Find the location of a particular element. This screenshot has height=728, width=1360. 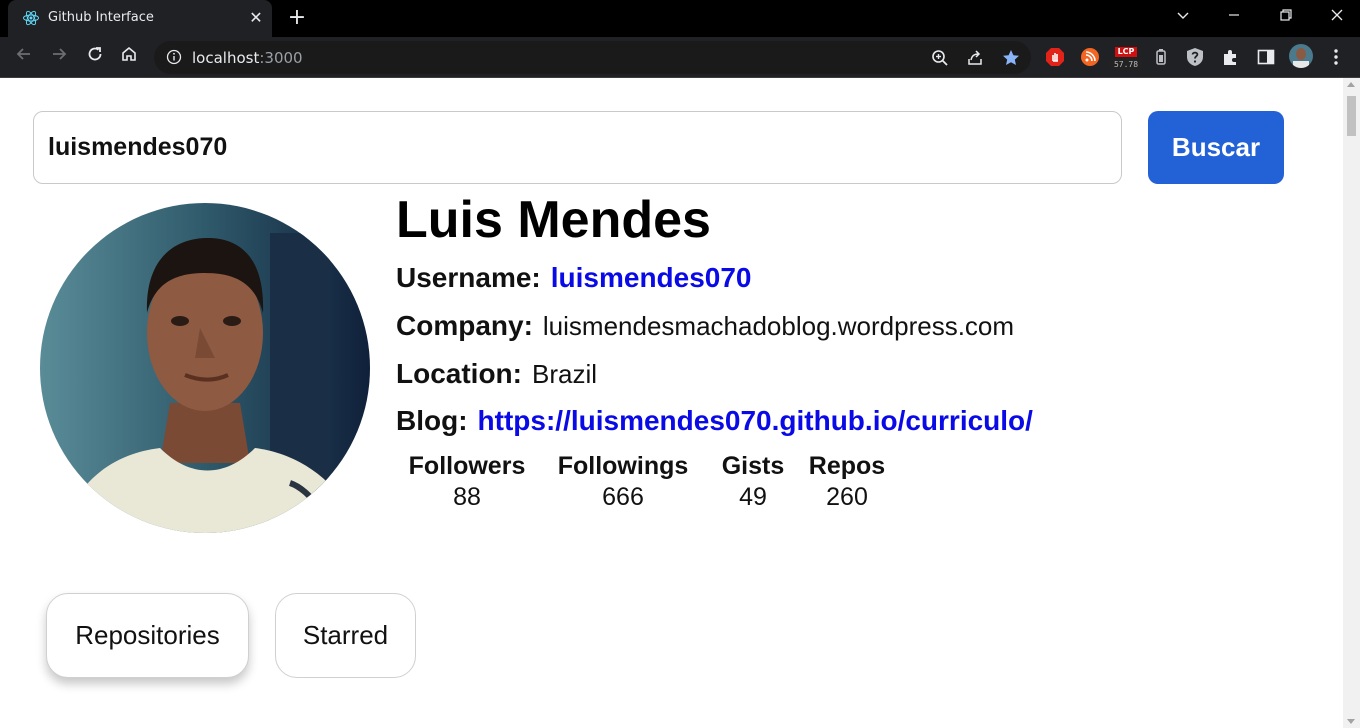

page-scrollbar is located at coordinates (1351, 403).